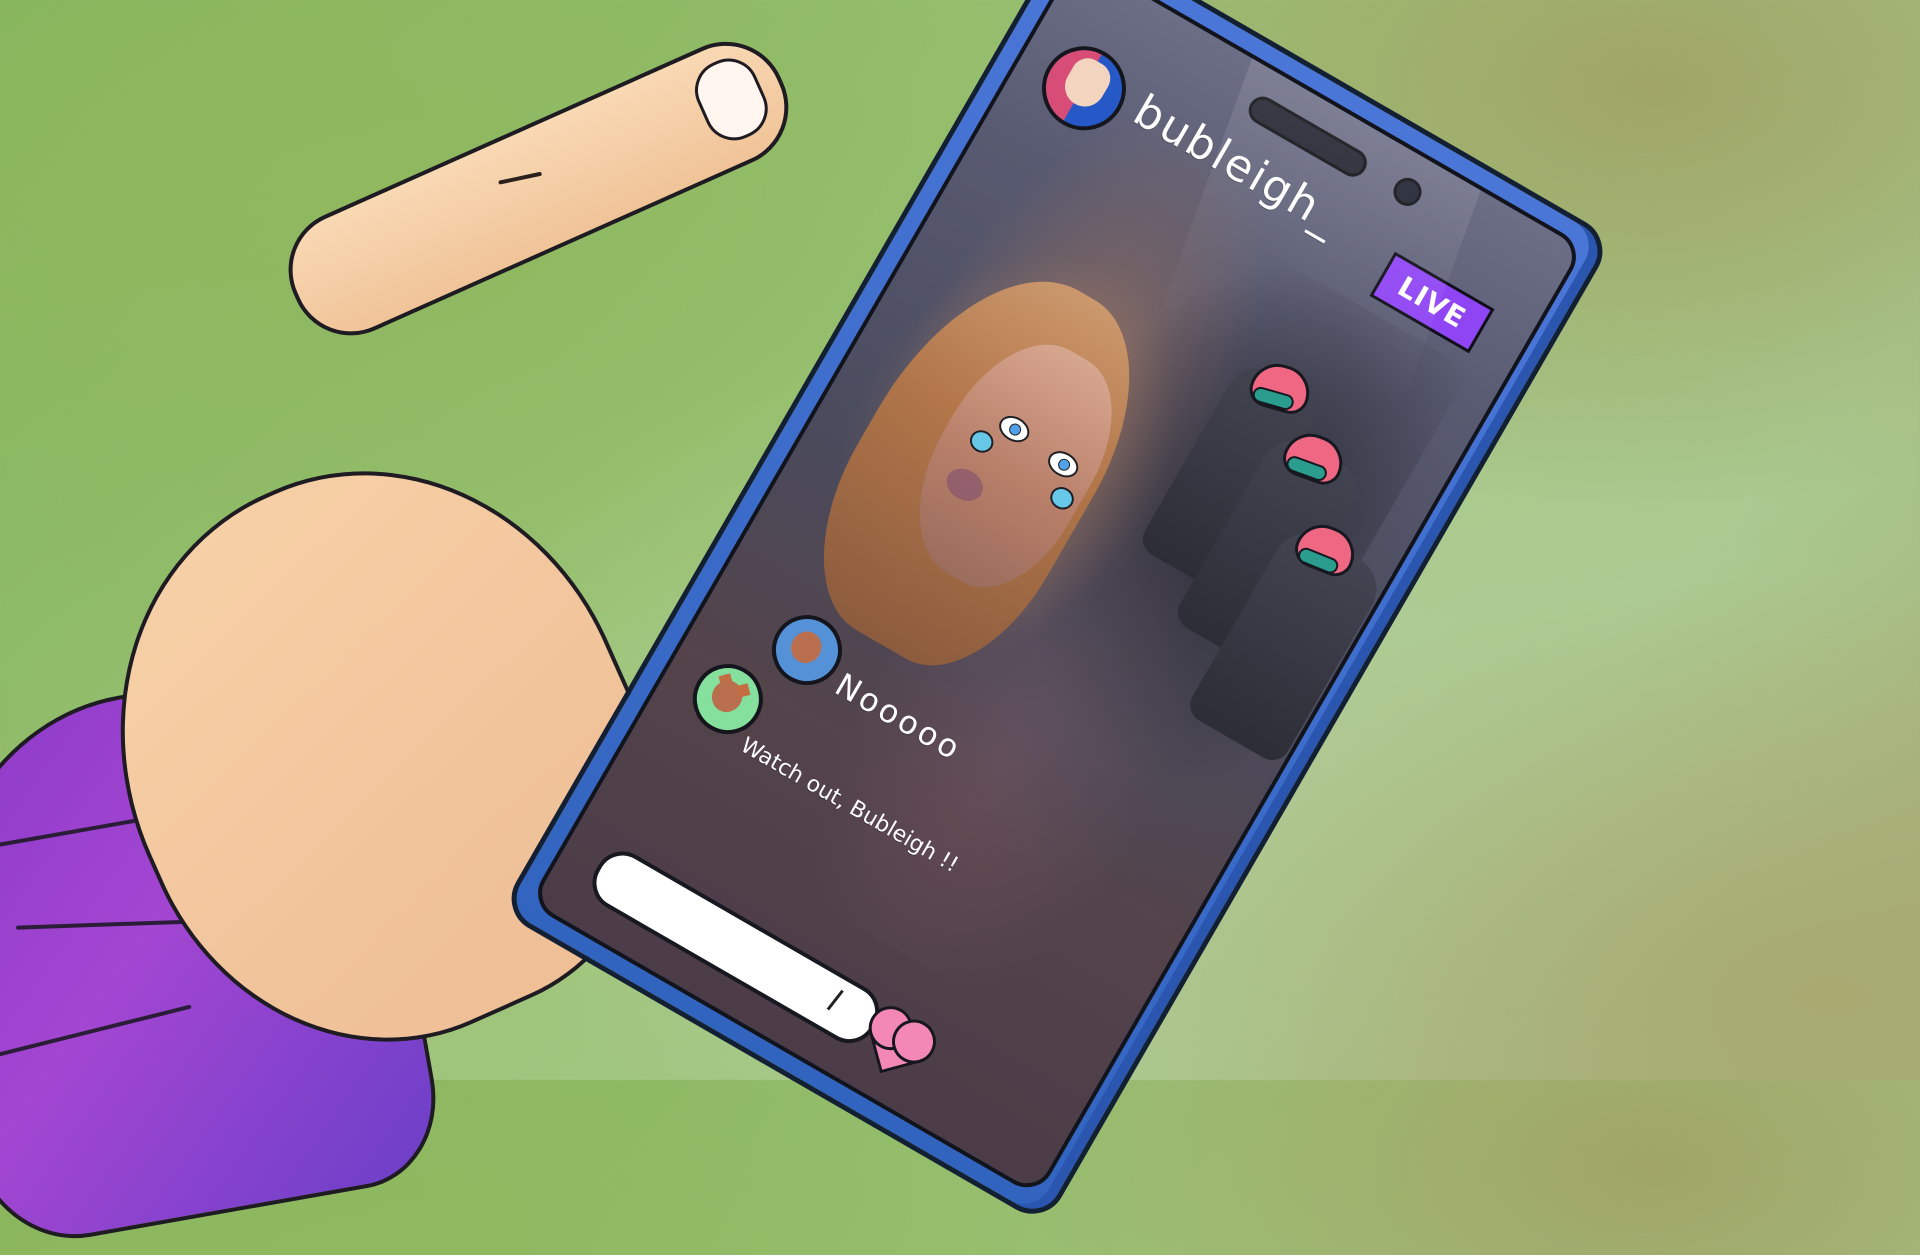 This screenshot has height=1255, width=1920. I want to click on cat-avatar-icon, so click(728, 699).